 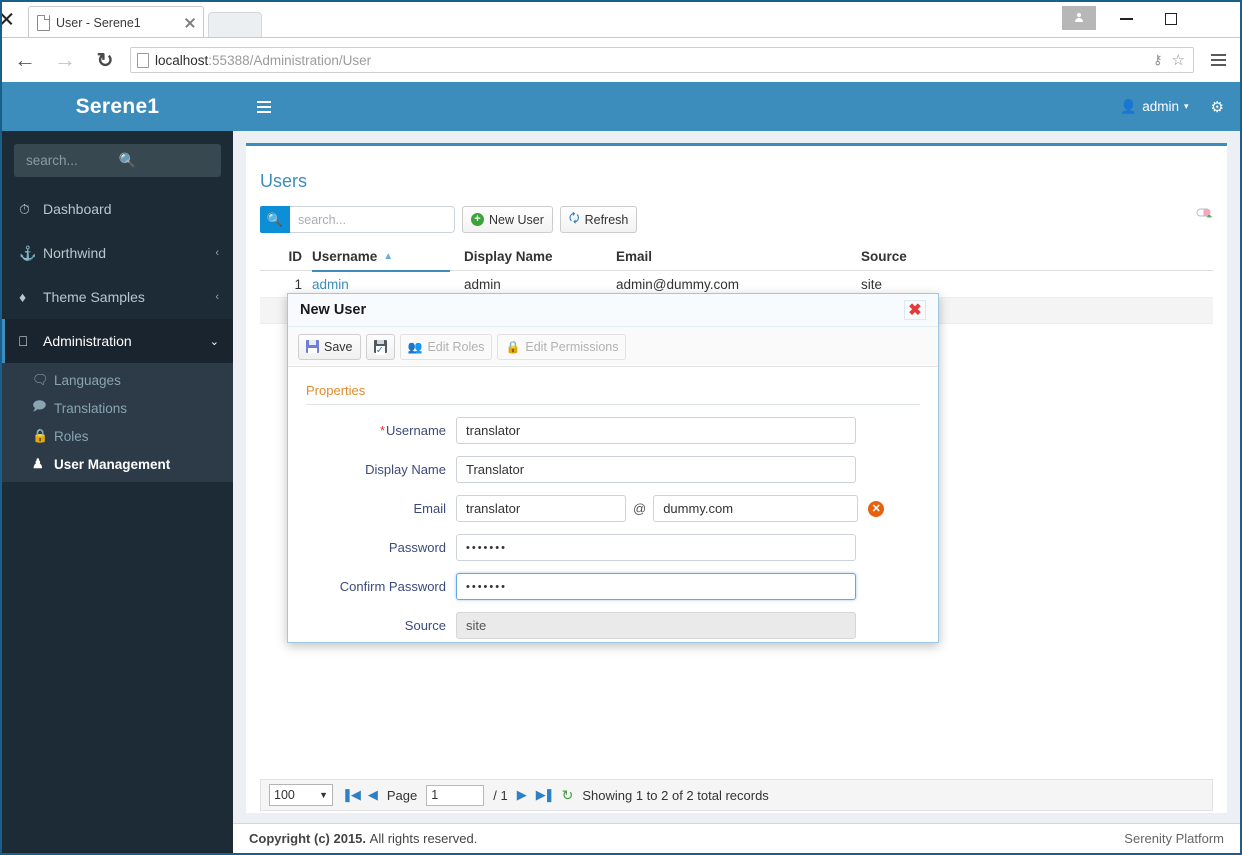 I want to click on minimize-button, so click(x=1126, y=19).